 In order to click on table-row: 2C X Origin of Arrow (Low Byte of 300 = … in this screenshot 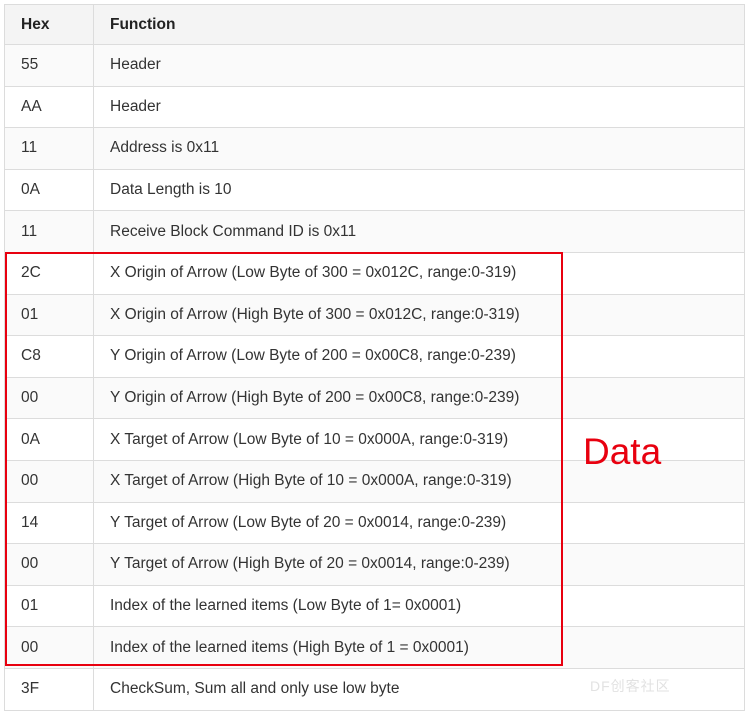, I will do `click(374, 273)`.